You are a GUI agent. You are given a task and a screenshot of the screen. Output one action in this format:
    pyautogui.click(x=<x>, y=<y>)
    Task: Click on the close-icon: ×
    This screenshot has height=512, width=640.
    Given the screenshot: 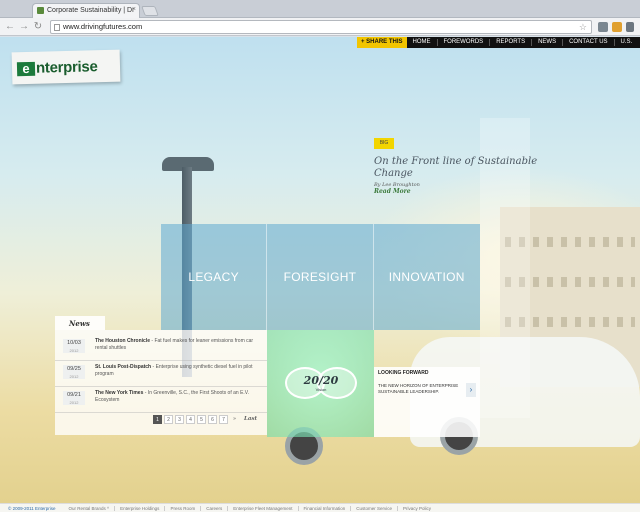 What is the action you would take?
    pyautogui.click(x=134, y=9)
    